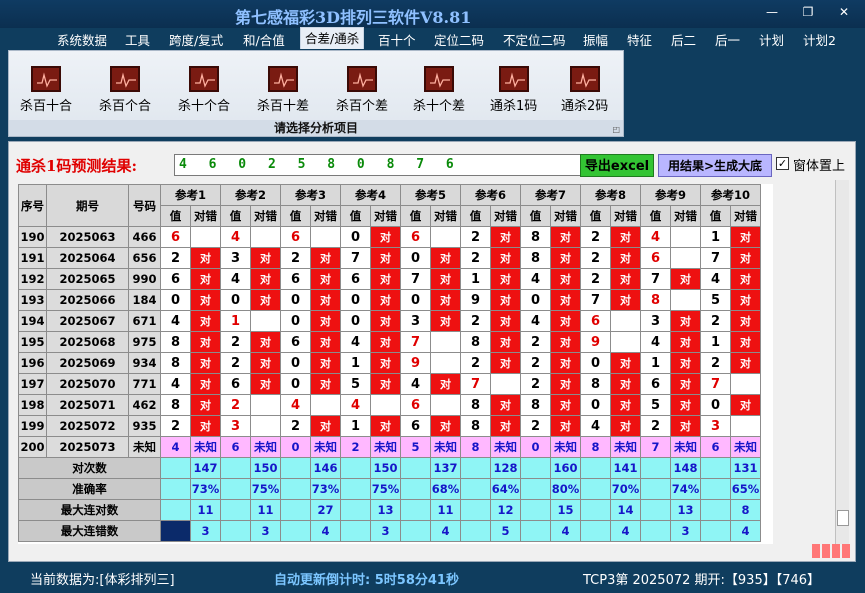 Image resolution: width=865 pixels, height=593 pixels. I want to click on prediction-label: 通杀1码预测结果:, so click(76, 166).